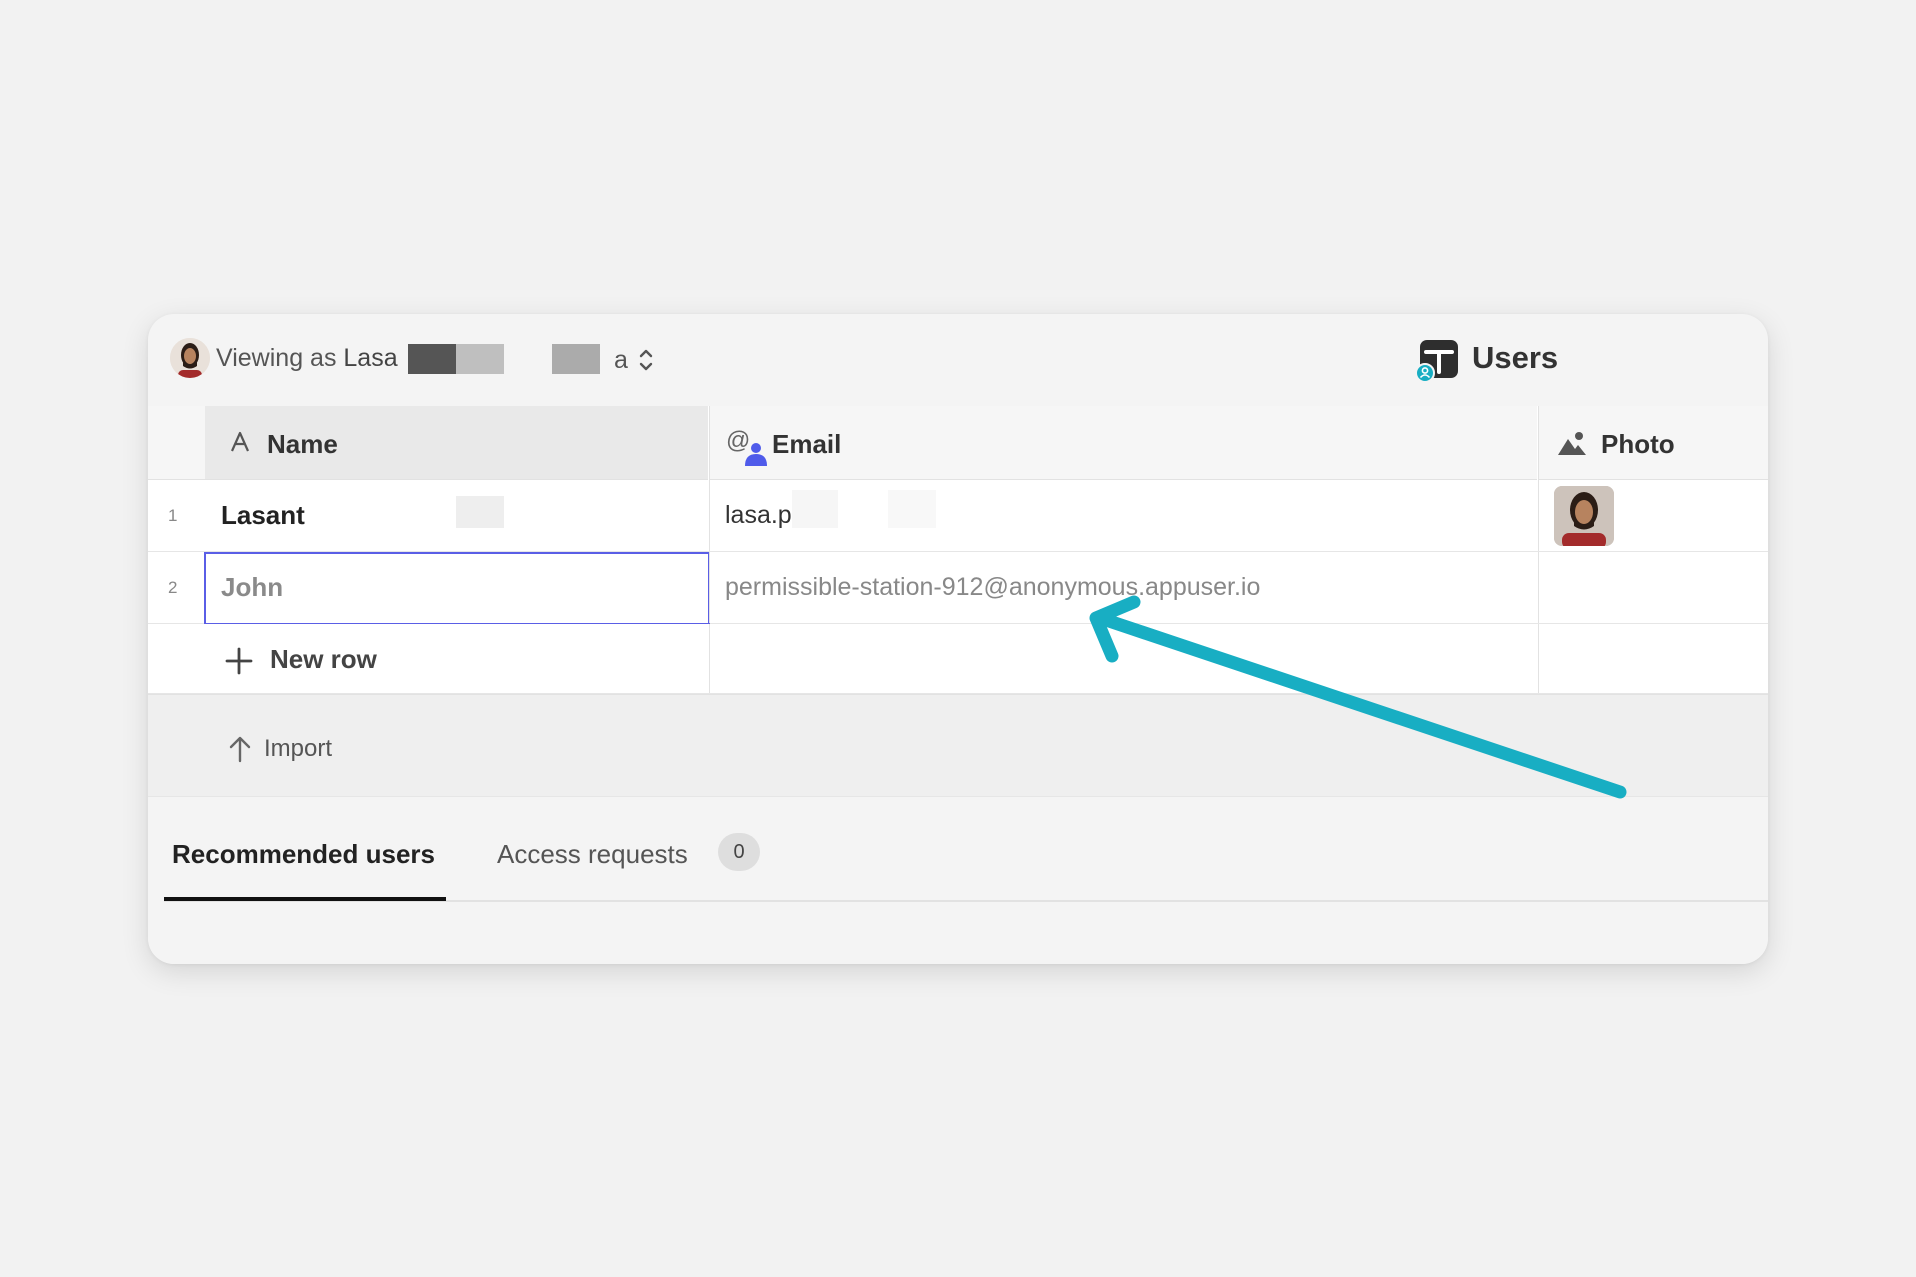 The image size is (1916, 1277). What do you see at coordinates (176, 443) in the screenshot?
I see `header-index-cell` at bounding box center [176, 443].